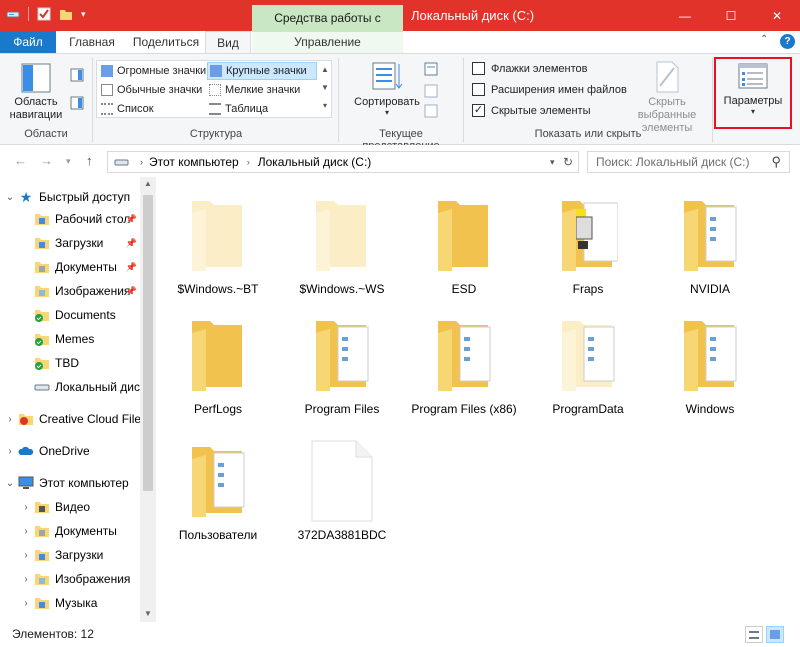  Describe the element at coordinates (70, 267) in the screenshot. I see `nav-item: Документы 📌` at that location.